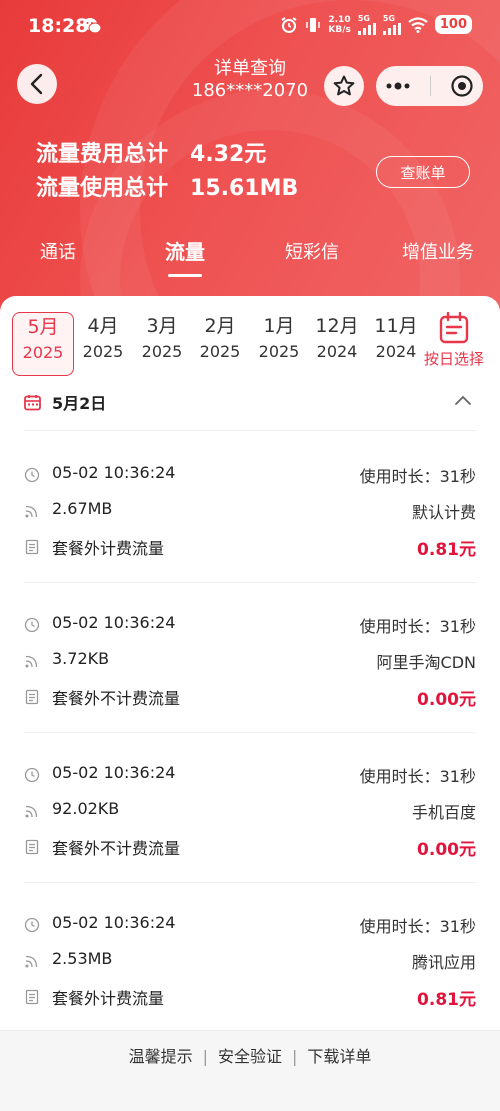 The width and height of the screenshot is (500, 1111). I want to click on more-icon, so click(398, 86).